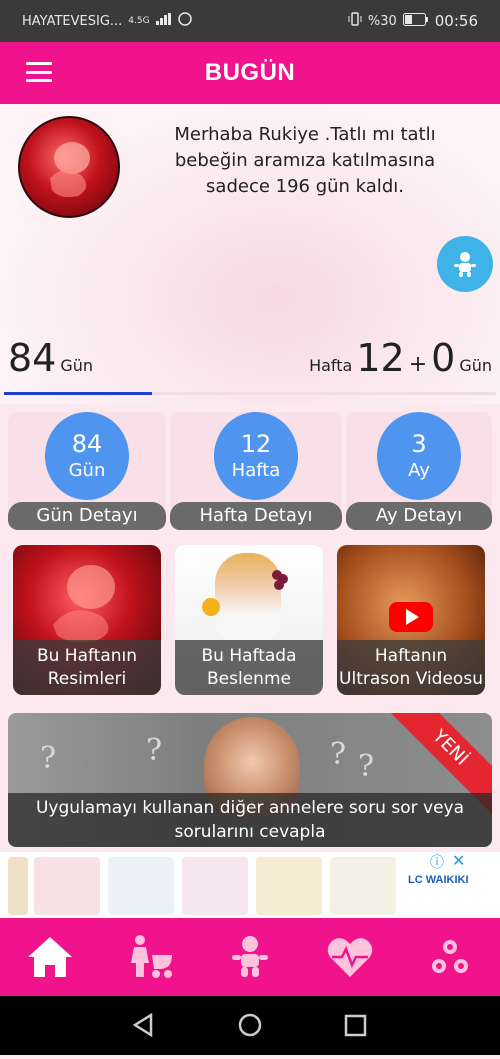  I want to click on day-detail-card: 84 Gün Gün Detayı, so click(87, 471).